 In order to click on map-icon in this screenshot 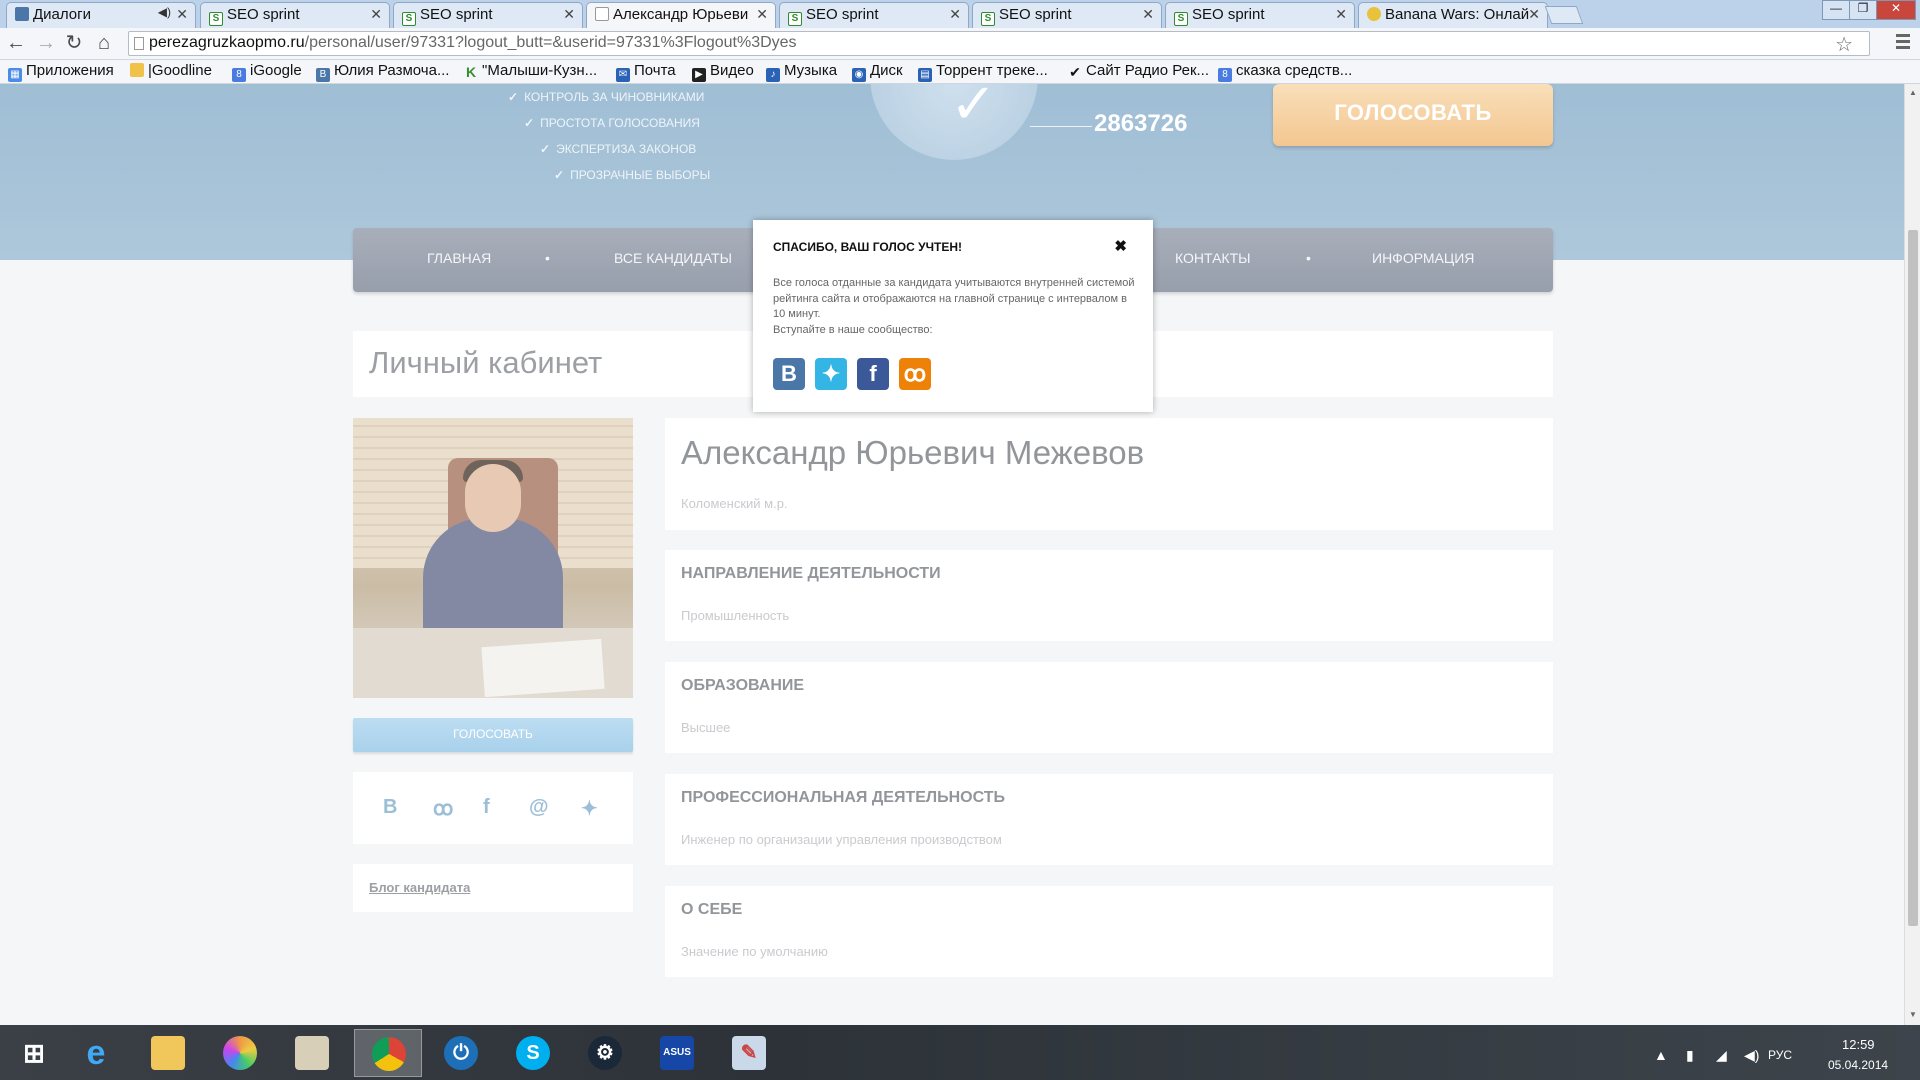, I will do `click(312, 1053)`.